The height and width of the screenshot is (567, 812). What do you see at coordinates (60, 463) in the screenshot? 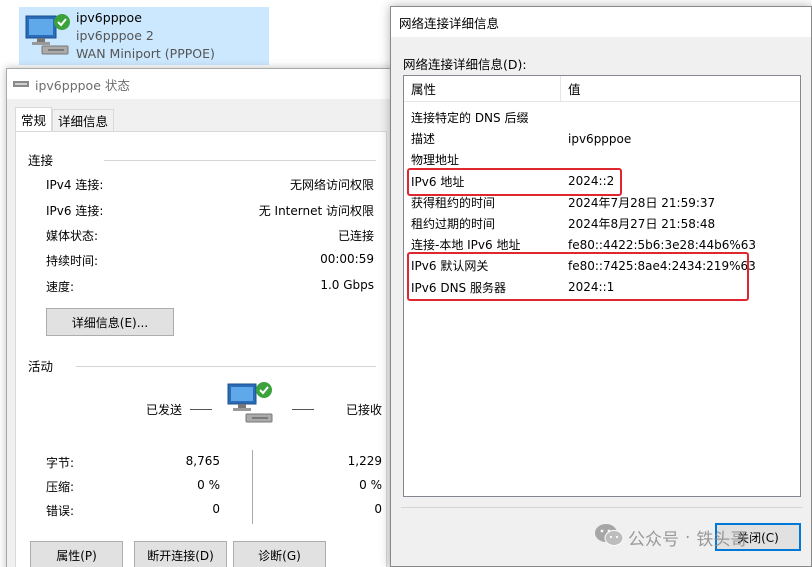
I see `bytes-label: 字节:` at bounding box center [60, 463].